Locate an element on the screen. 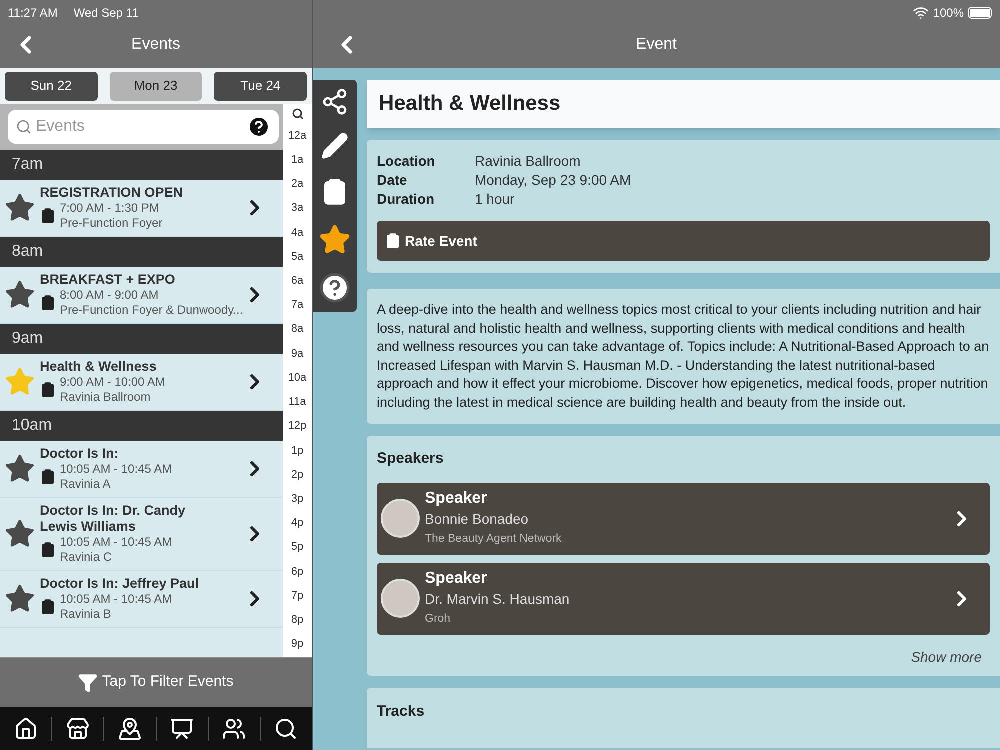 The image size is (1000, 750). detail-value: 1 hour is located at coordinates (495, 199).